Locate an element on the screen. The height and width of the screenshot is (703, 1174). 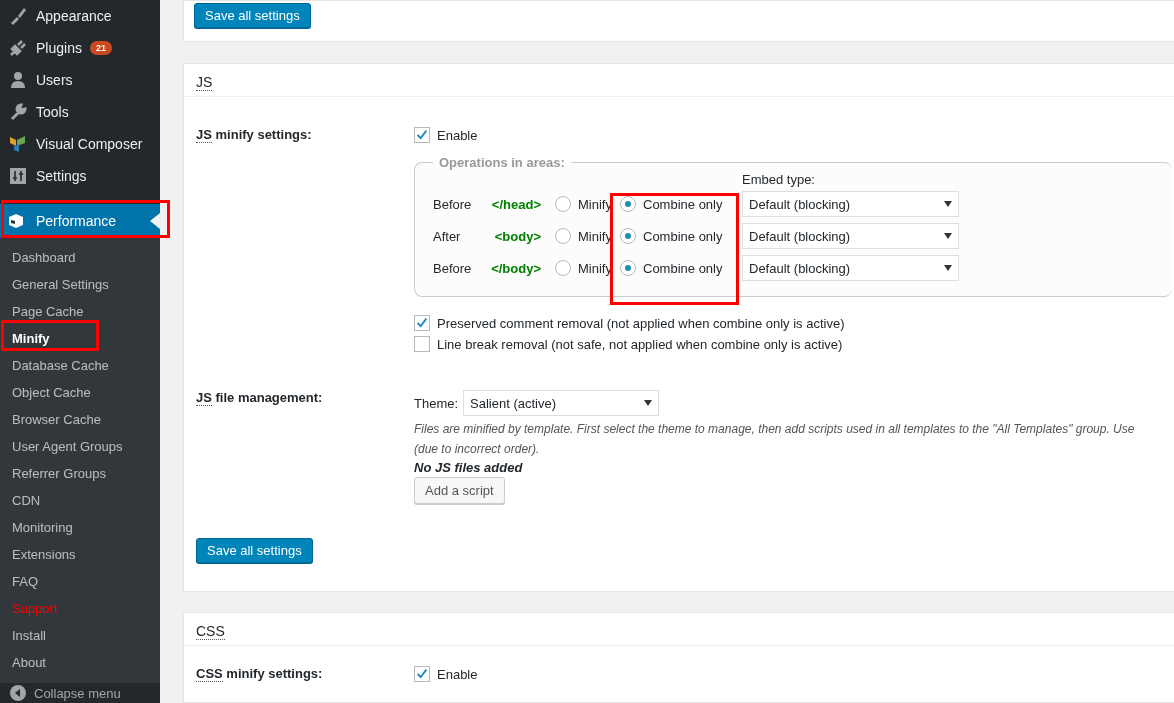
submenu-item: Object Cache is located at coordinates (80, 392).